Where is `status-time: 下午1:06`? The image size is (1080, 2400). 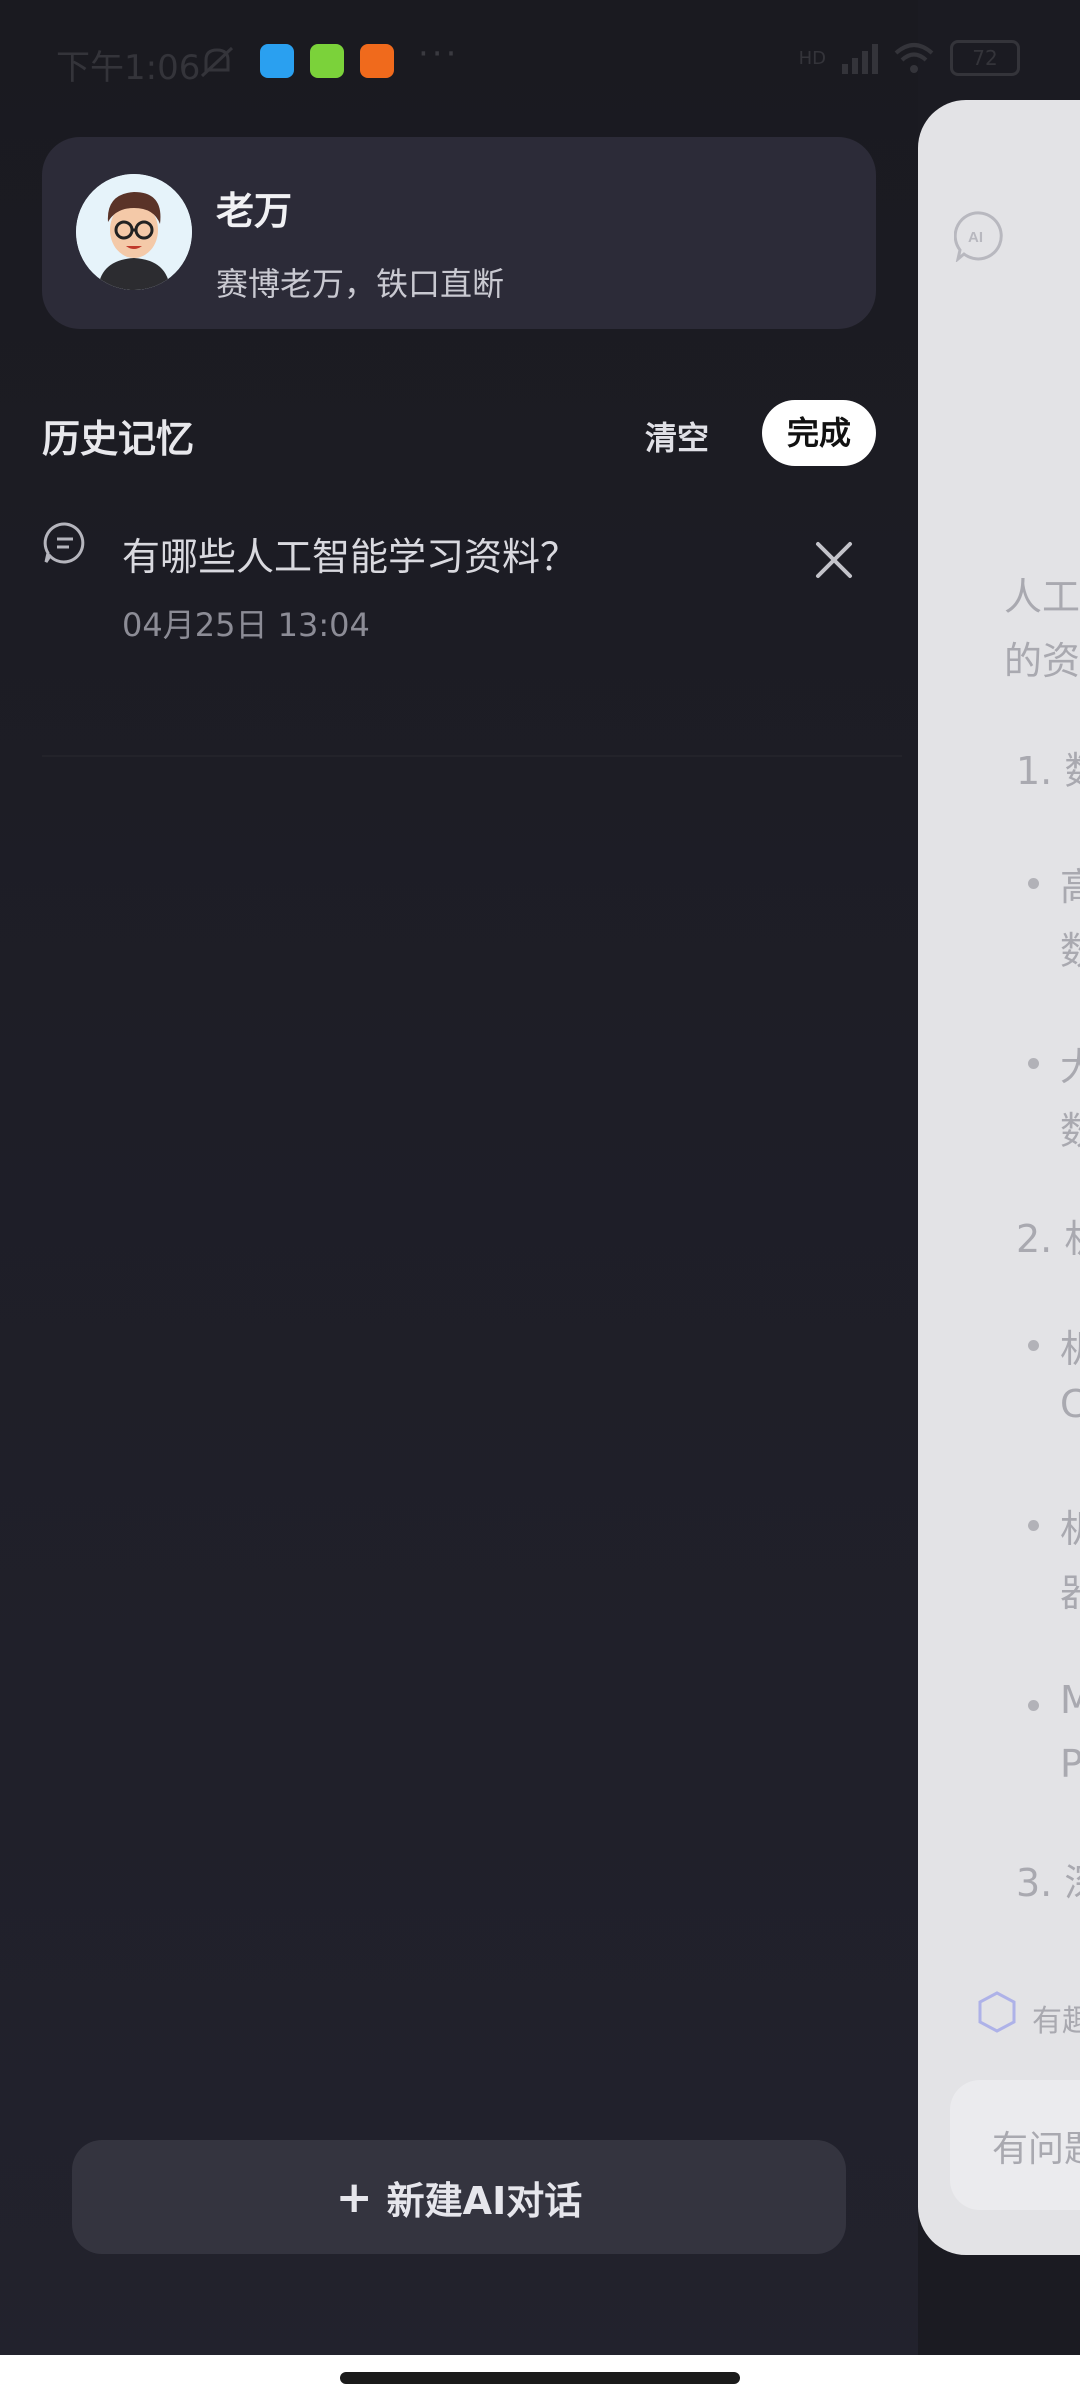
status-time: 下午1:06 is located at coordinates (128, 68).